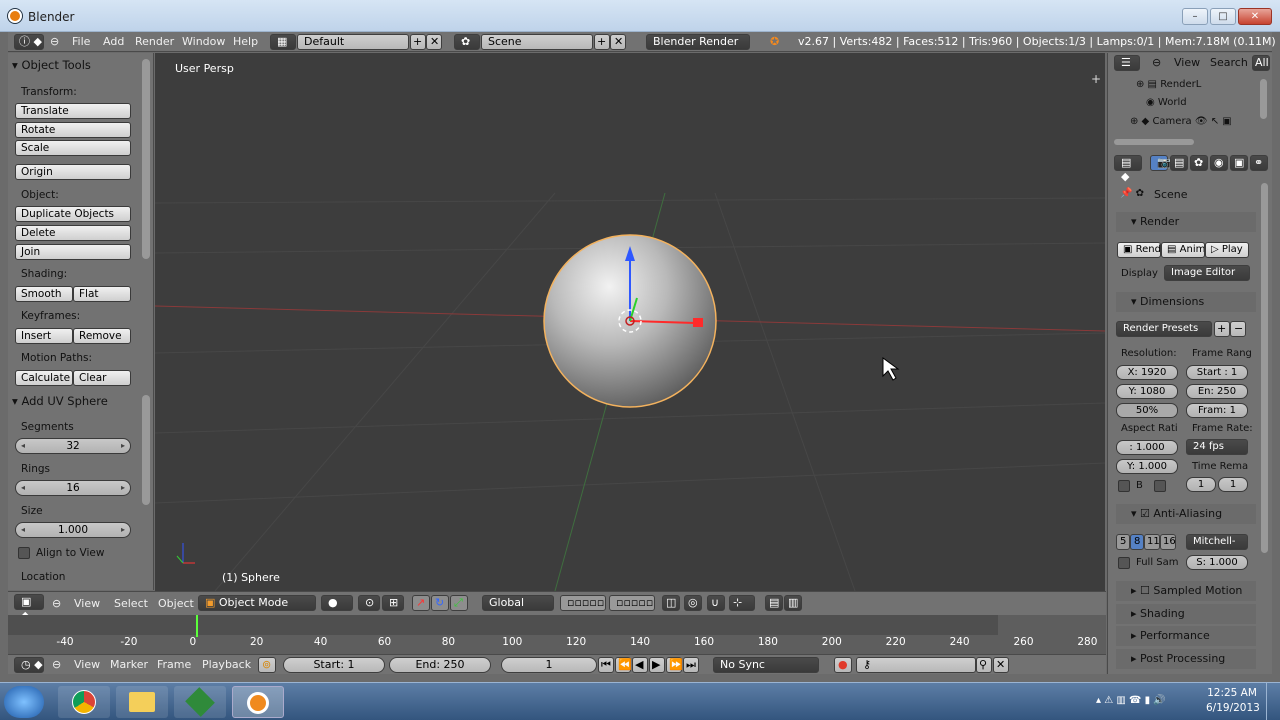 Image resolution: width=1280 pixels, height=720 pixels. I want to click on menu-object-3d: Object, so click(176, 603).